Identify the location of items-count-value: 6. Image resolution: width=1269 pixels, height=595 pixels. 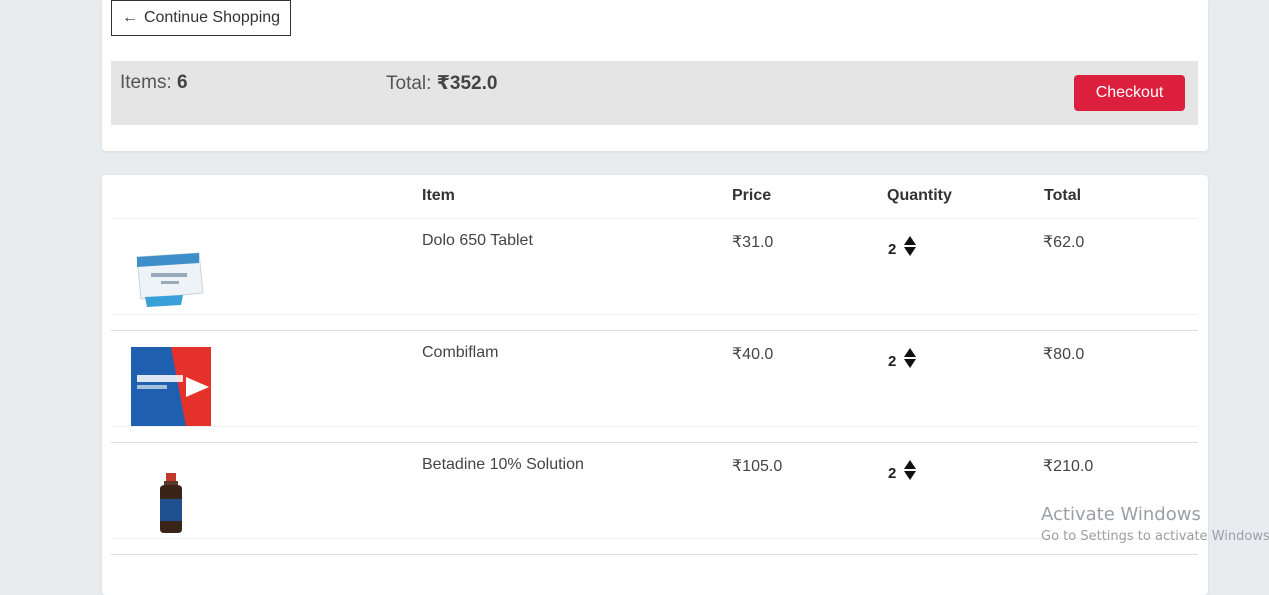
(182, 82).